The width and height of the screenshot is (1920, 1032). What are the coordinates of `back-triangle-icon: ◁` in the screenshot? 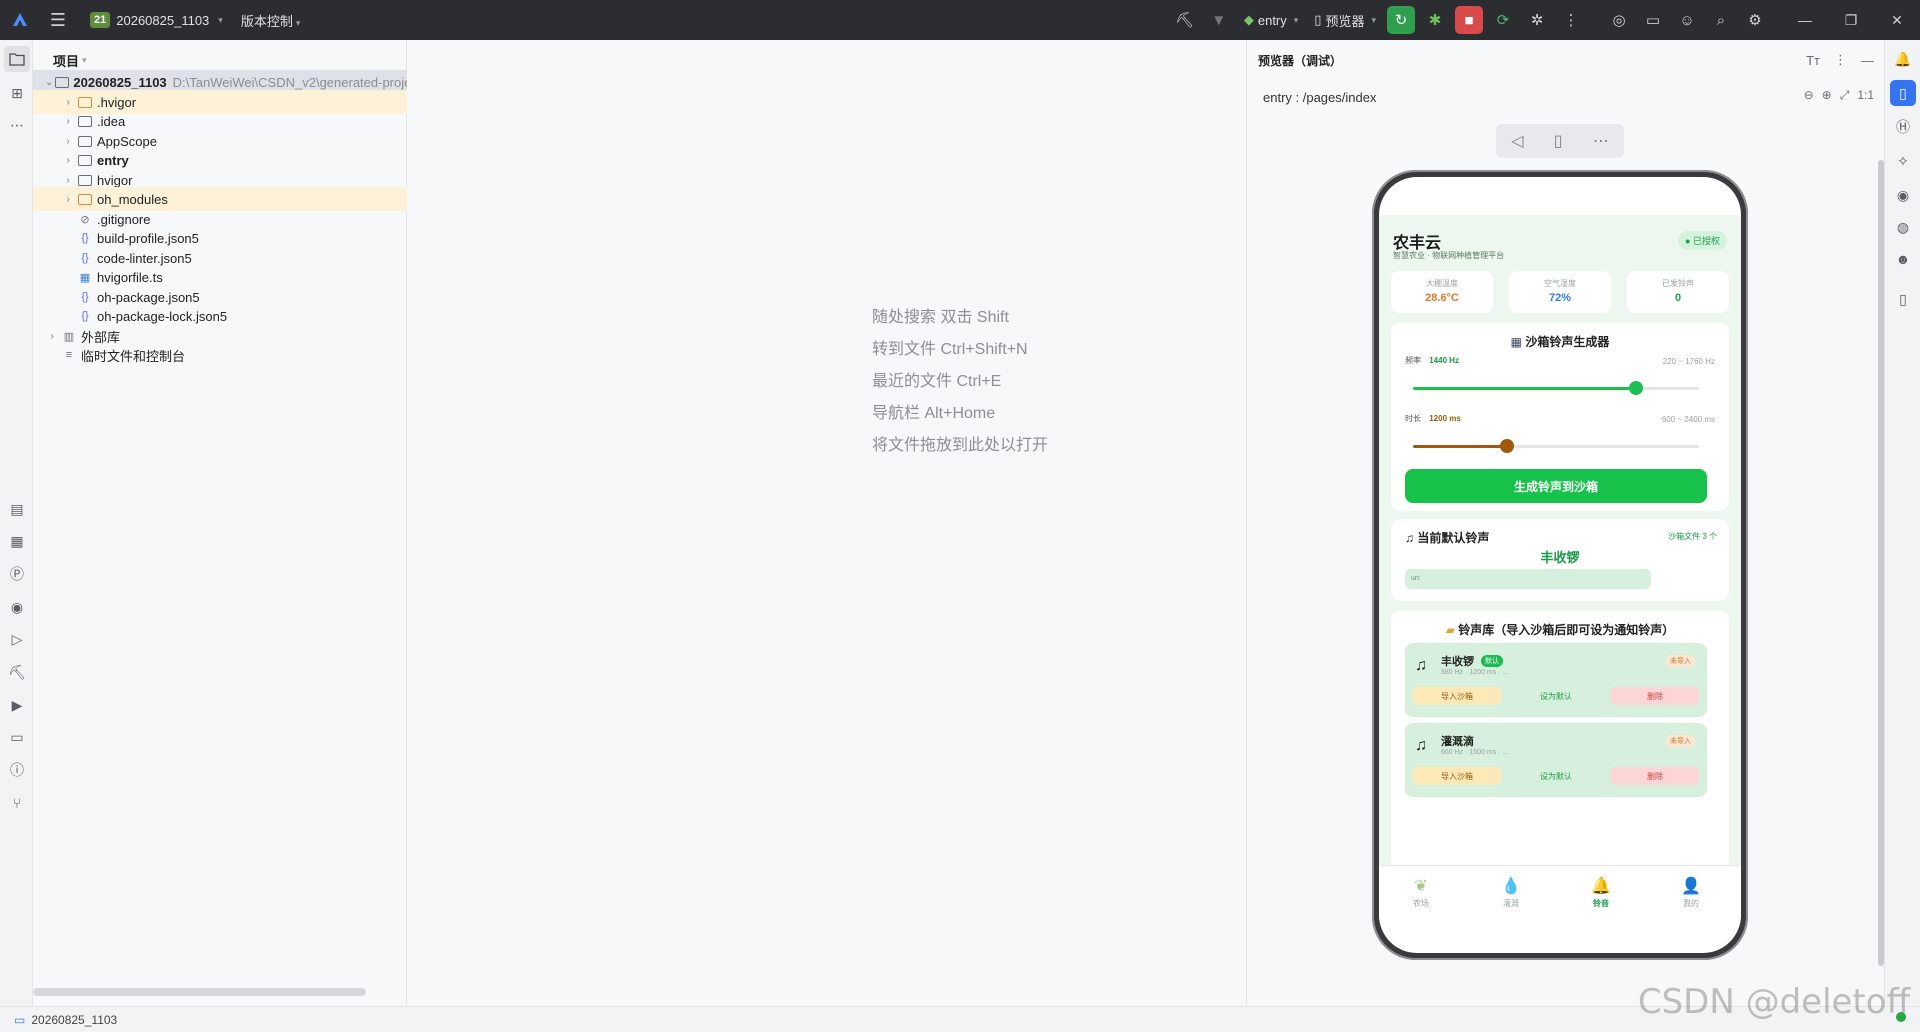 It's located at (1517, 141).